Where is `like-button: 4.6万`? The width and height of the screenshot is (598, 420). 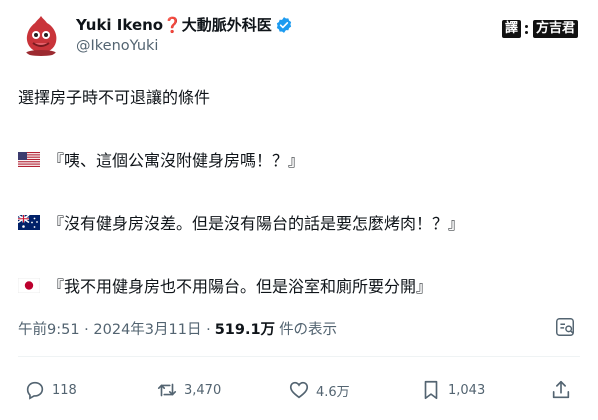 like-button: 4.6万 is located at coordinates (319, 390).